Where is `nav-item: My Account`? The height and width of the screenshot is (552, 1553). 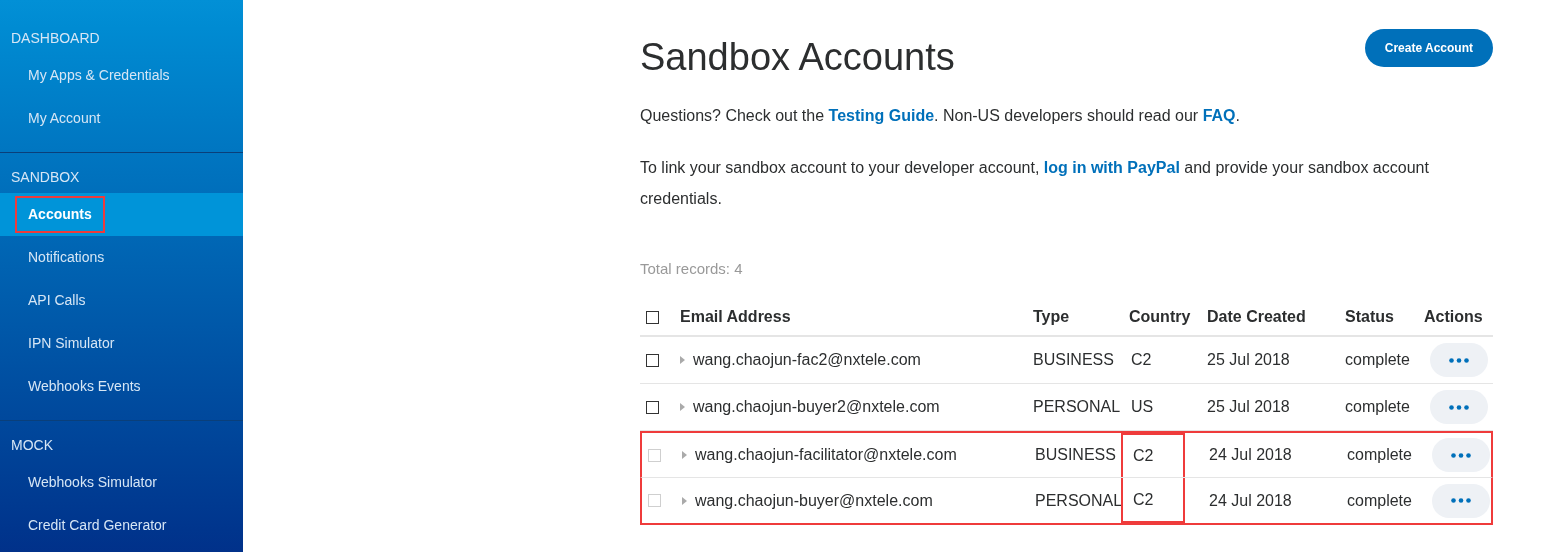
nav-item: My Account is located at coordinates (121, 118).